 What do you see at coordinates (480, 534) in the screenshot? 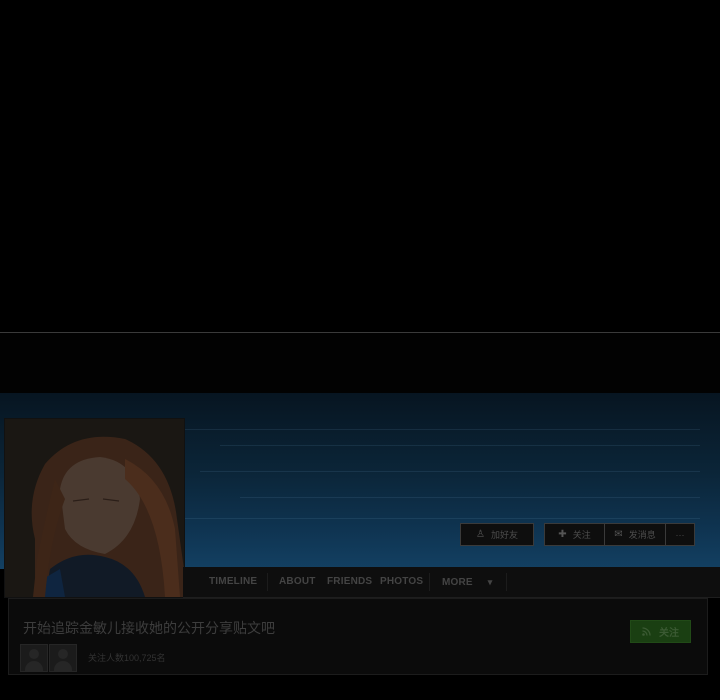
I see `person-add-icon: ♙` at bounding box center [480, 534].